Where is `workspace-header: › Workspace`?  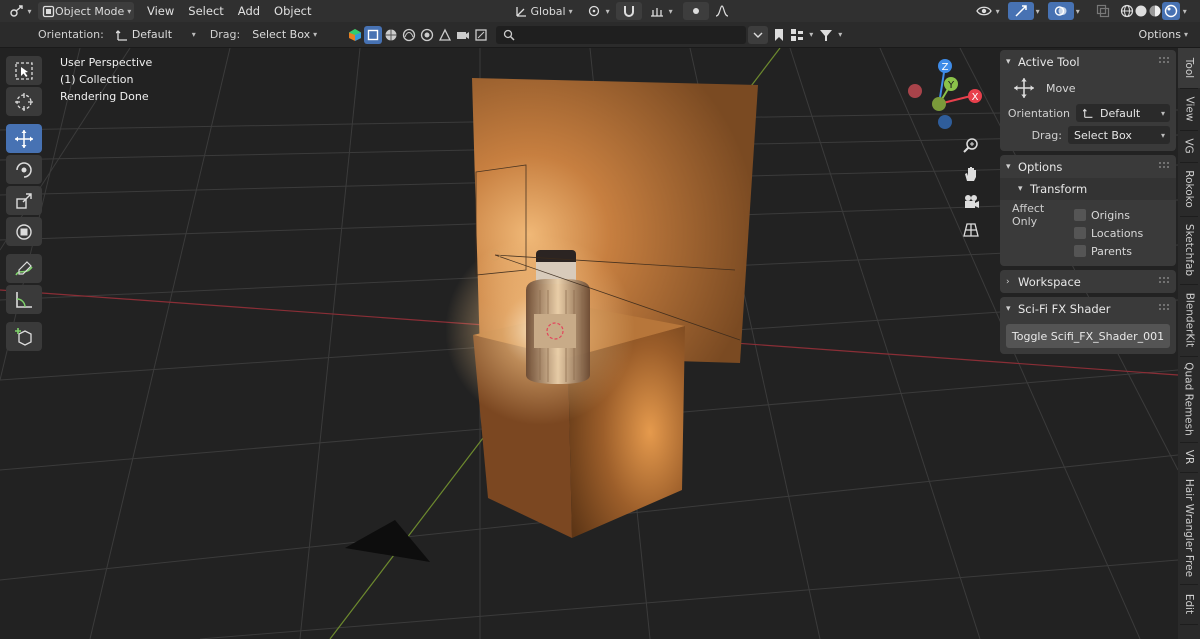 workspace-header: › Workspace is located at coordinates (1088, 281).